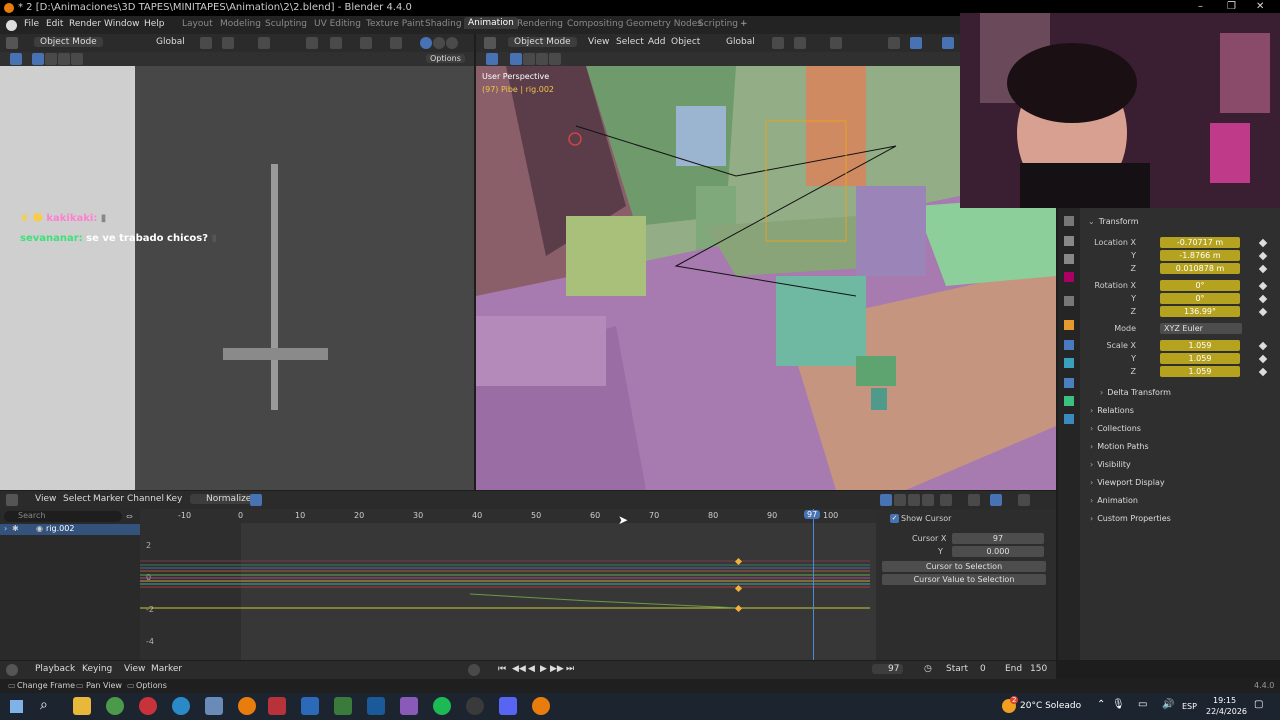 The height and width of the screenshot is (720, 1280). I want to click on physics-tab-icon, so click(1069, 363).